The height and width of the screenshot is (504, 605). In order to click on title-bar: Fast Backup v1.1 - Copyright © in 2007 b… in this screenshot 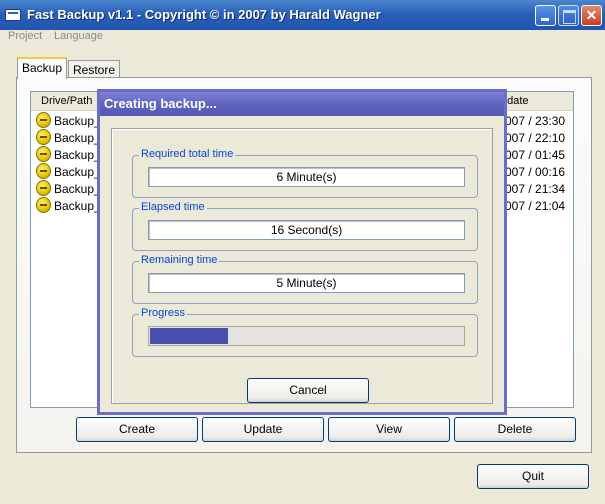, I will do `click(302, 15)`.